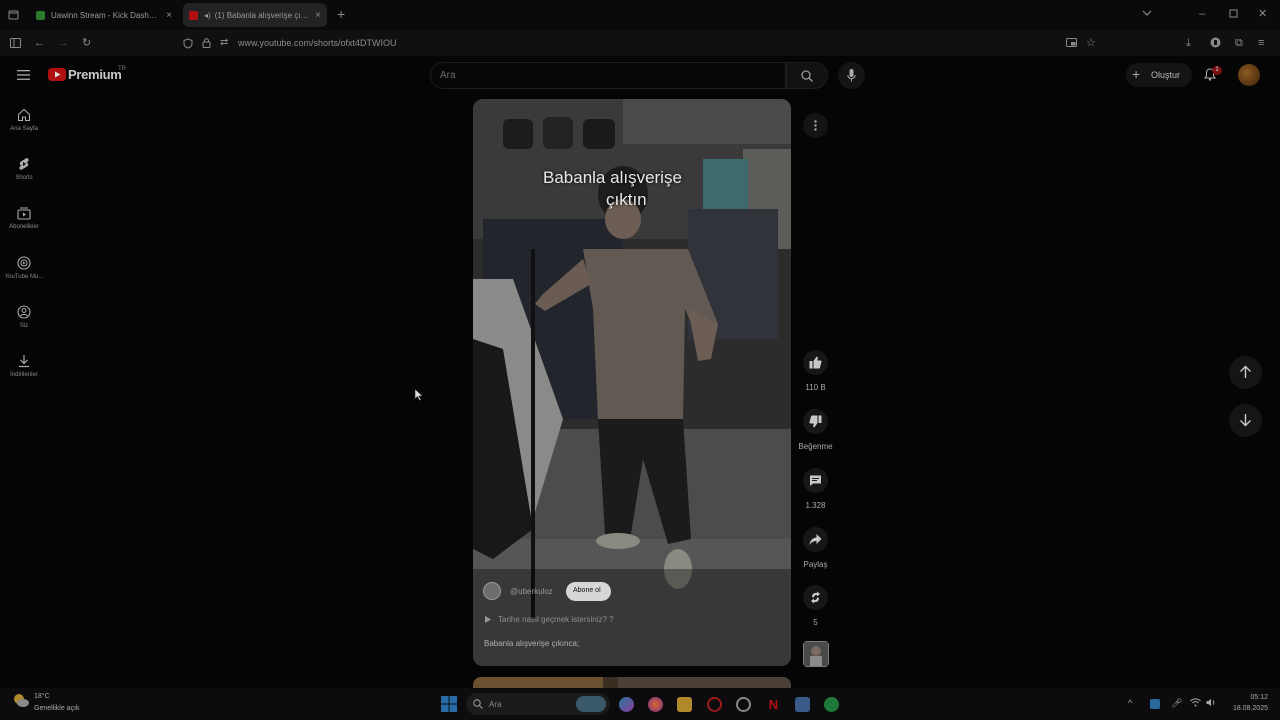  Describe the element at coordinates (1211, 702) in the screenshot. I see `volume-icon` at that location.